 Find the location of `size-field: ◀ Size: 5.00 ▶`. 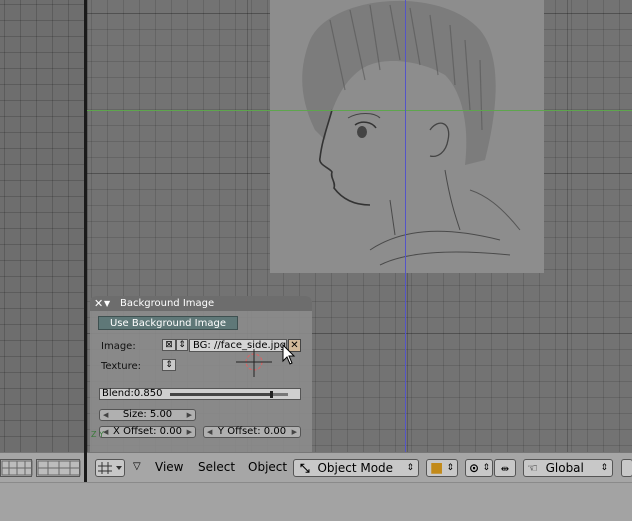

size-field: ◀ Size: 5.00 ▶ is located at coordinates (147, 415).